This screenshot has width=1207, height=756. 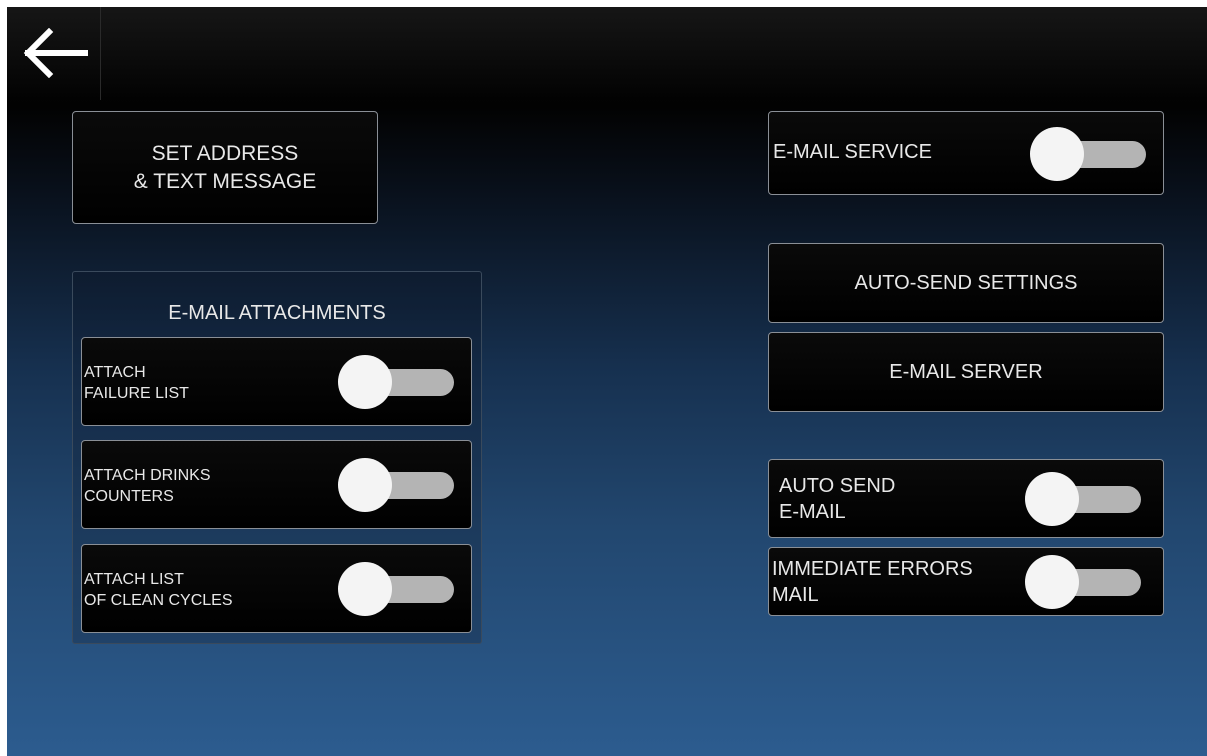 I want to click on attach-failure-list-toggle, so click(x=398, y=382).